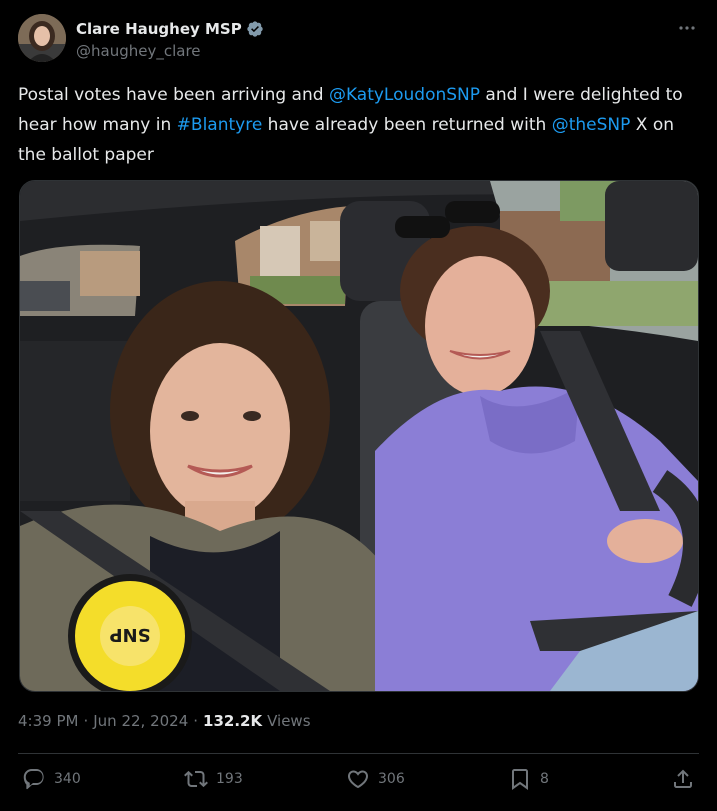 Image resolution: width=717 pixels, height=811 pixels. I want to click on bookmark-button: 8, so click(528, 779).